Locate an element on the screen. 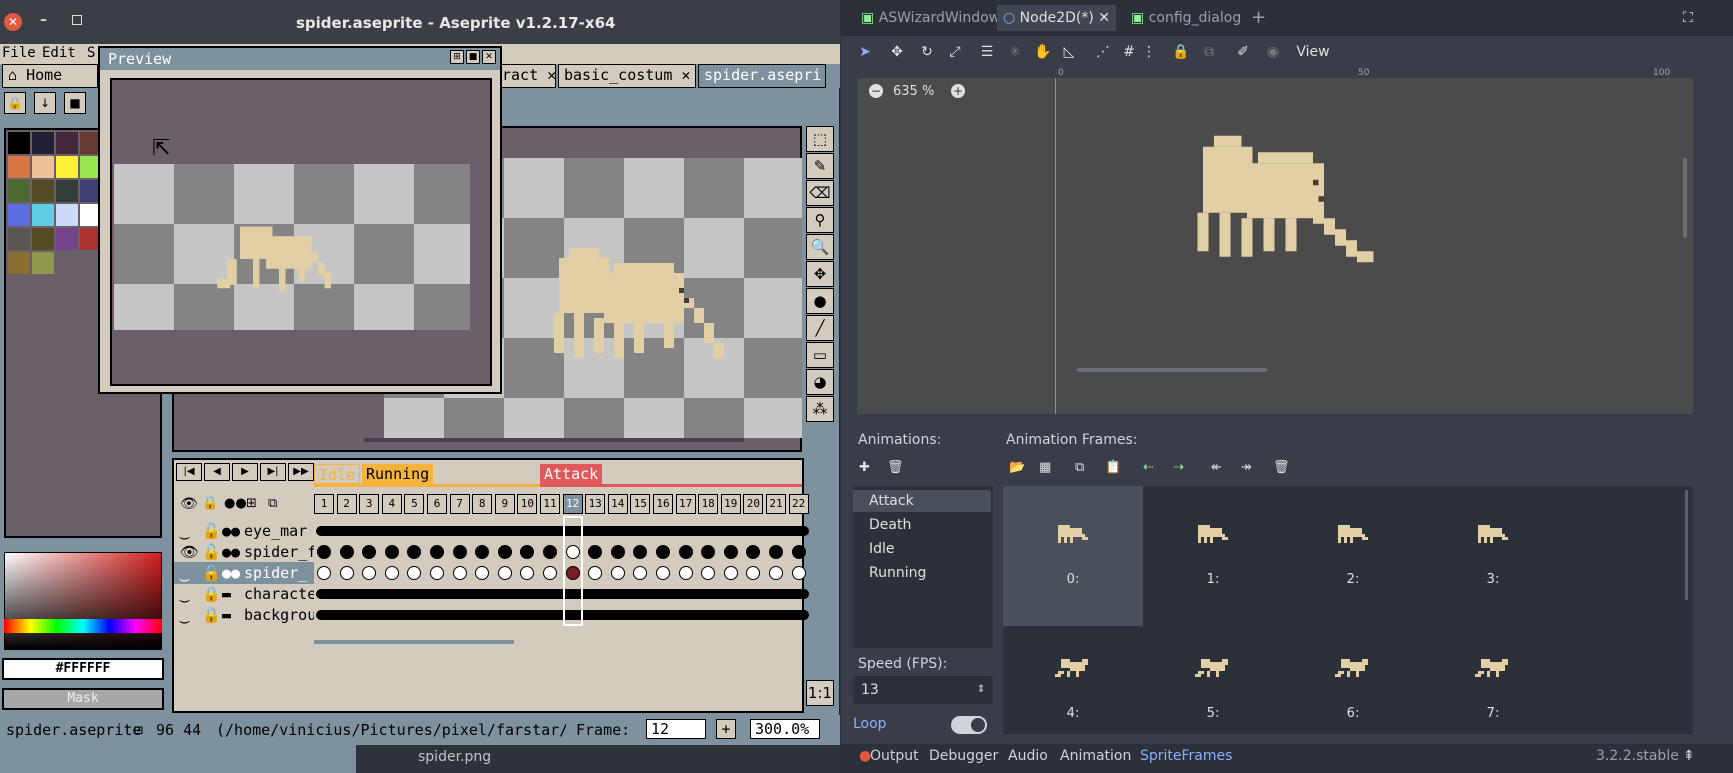  prev-frame-icon: ◀ is located at coordinates (217, 472).